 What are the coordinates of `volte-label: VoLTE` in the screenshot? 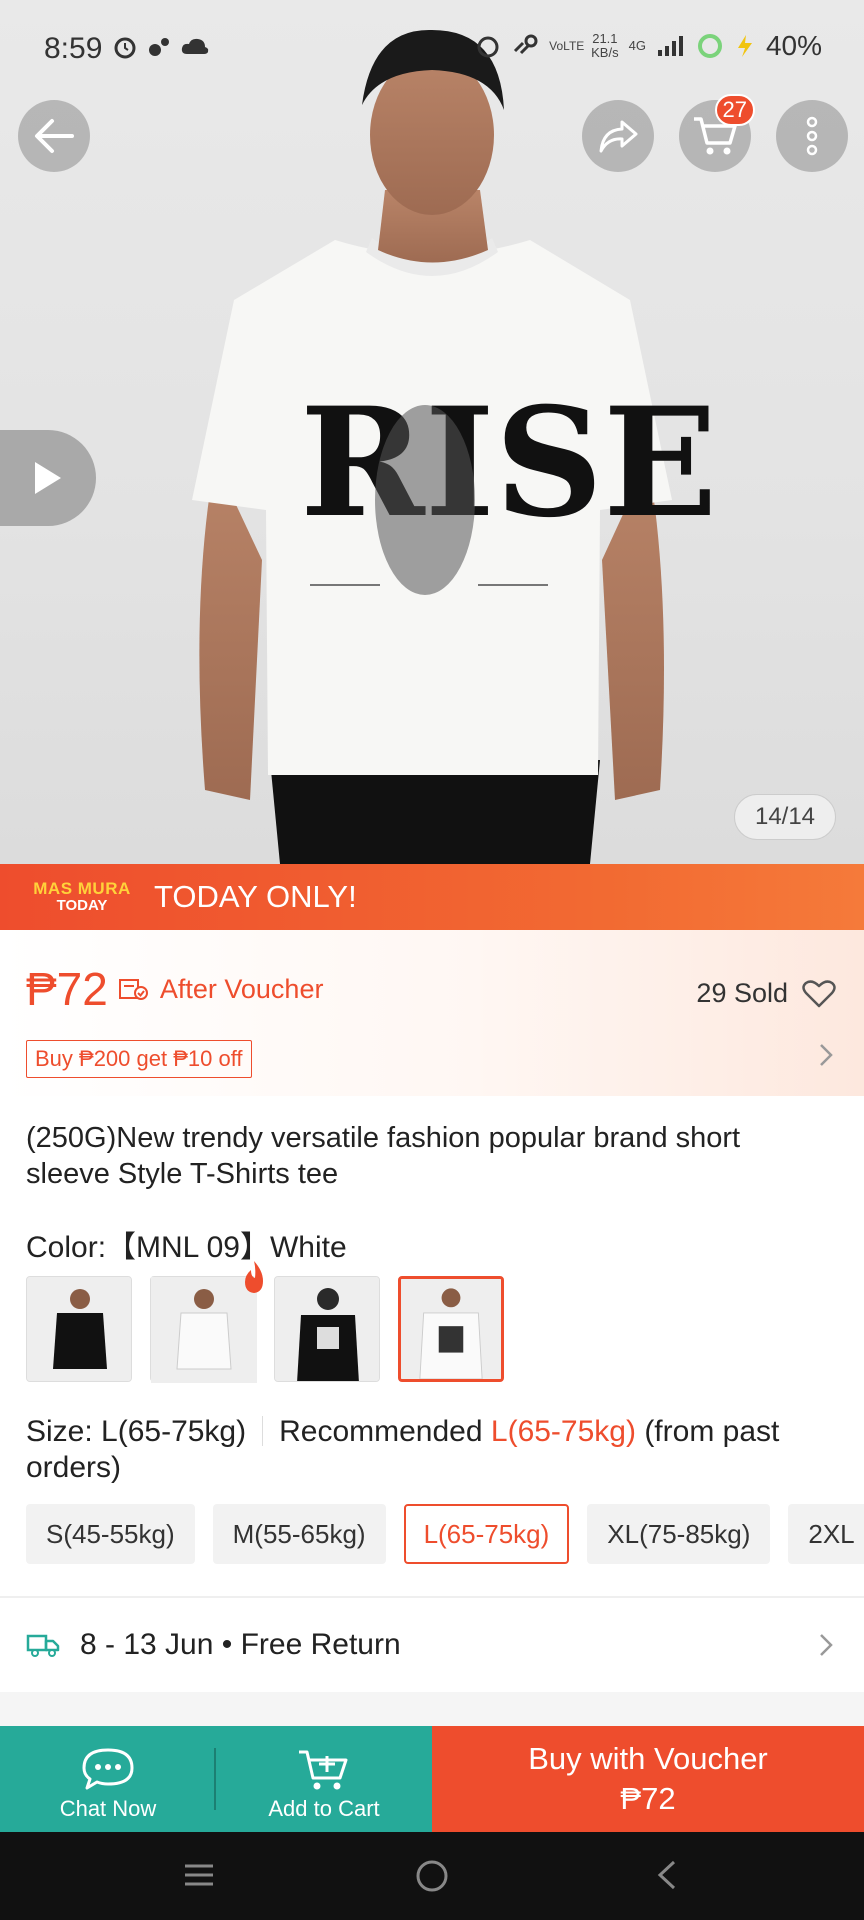 It's located at (567, 46).